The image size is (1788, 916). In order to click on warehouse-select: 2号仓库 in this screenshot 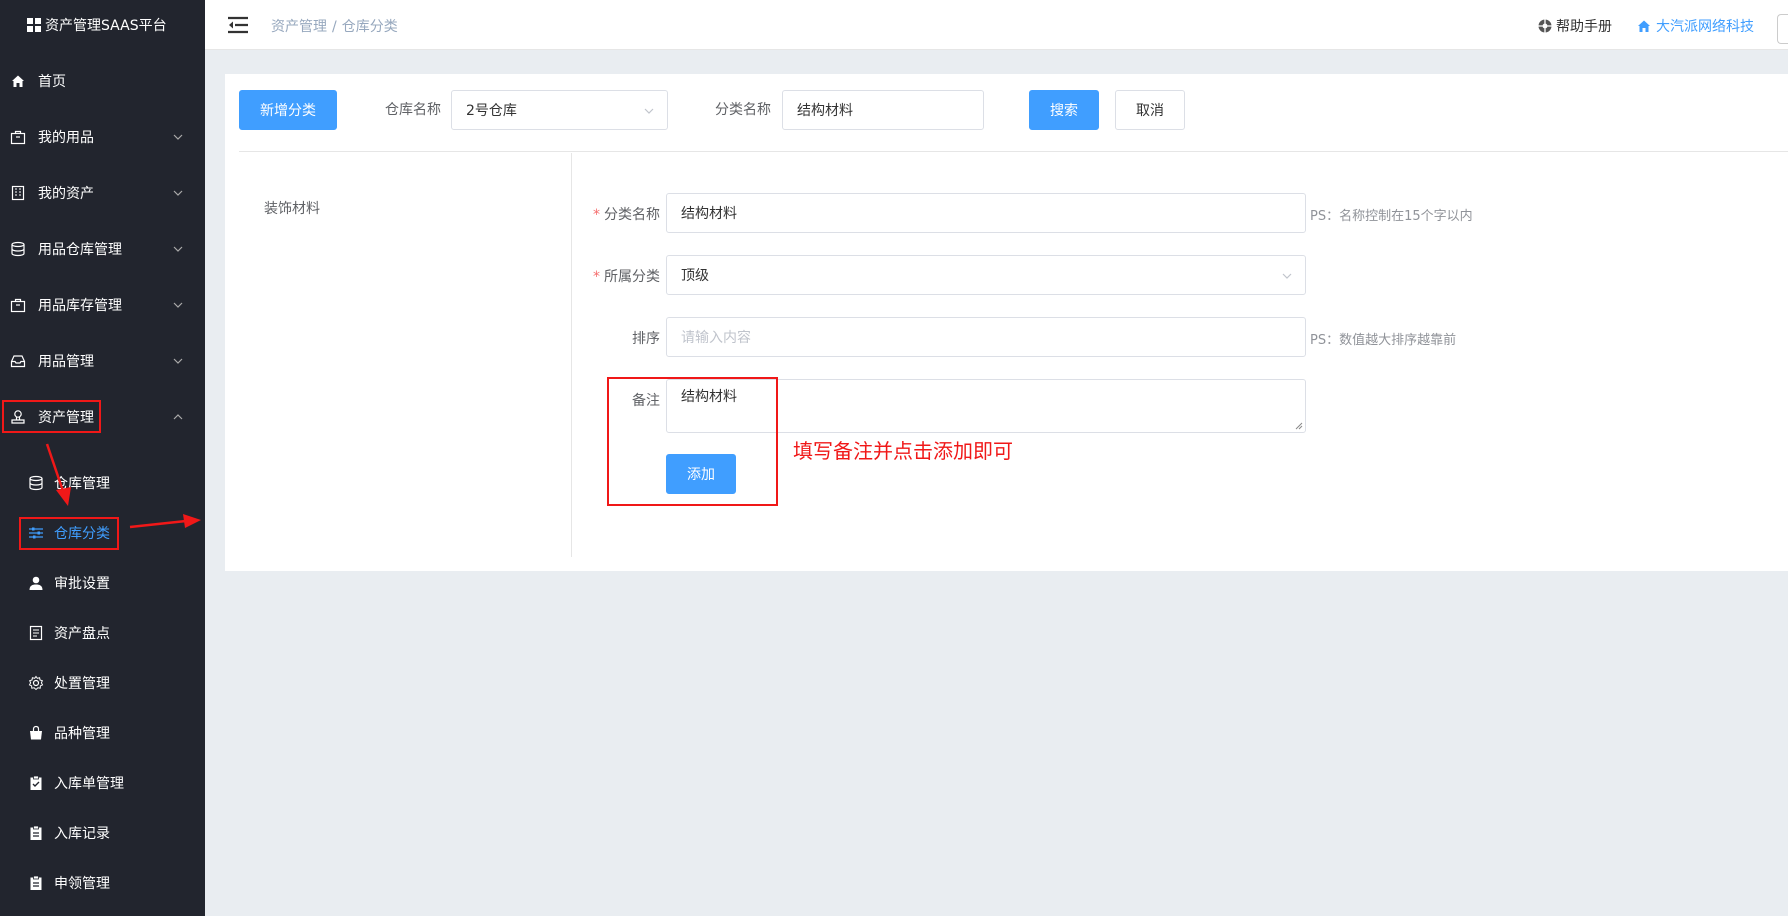, I will do `click(559, 110)`.